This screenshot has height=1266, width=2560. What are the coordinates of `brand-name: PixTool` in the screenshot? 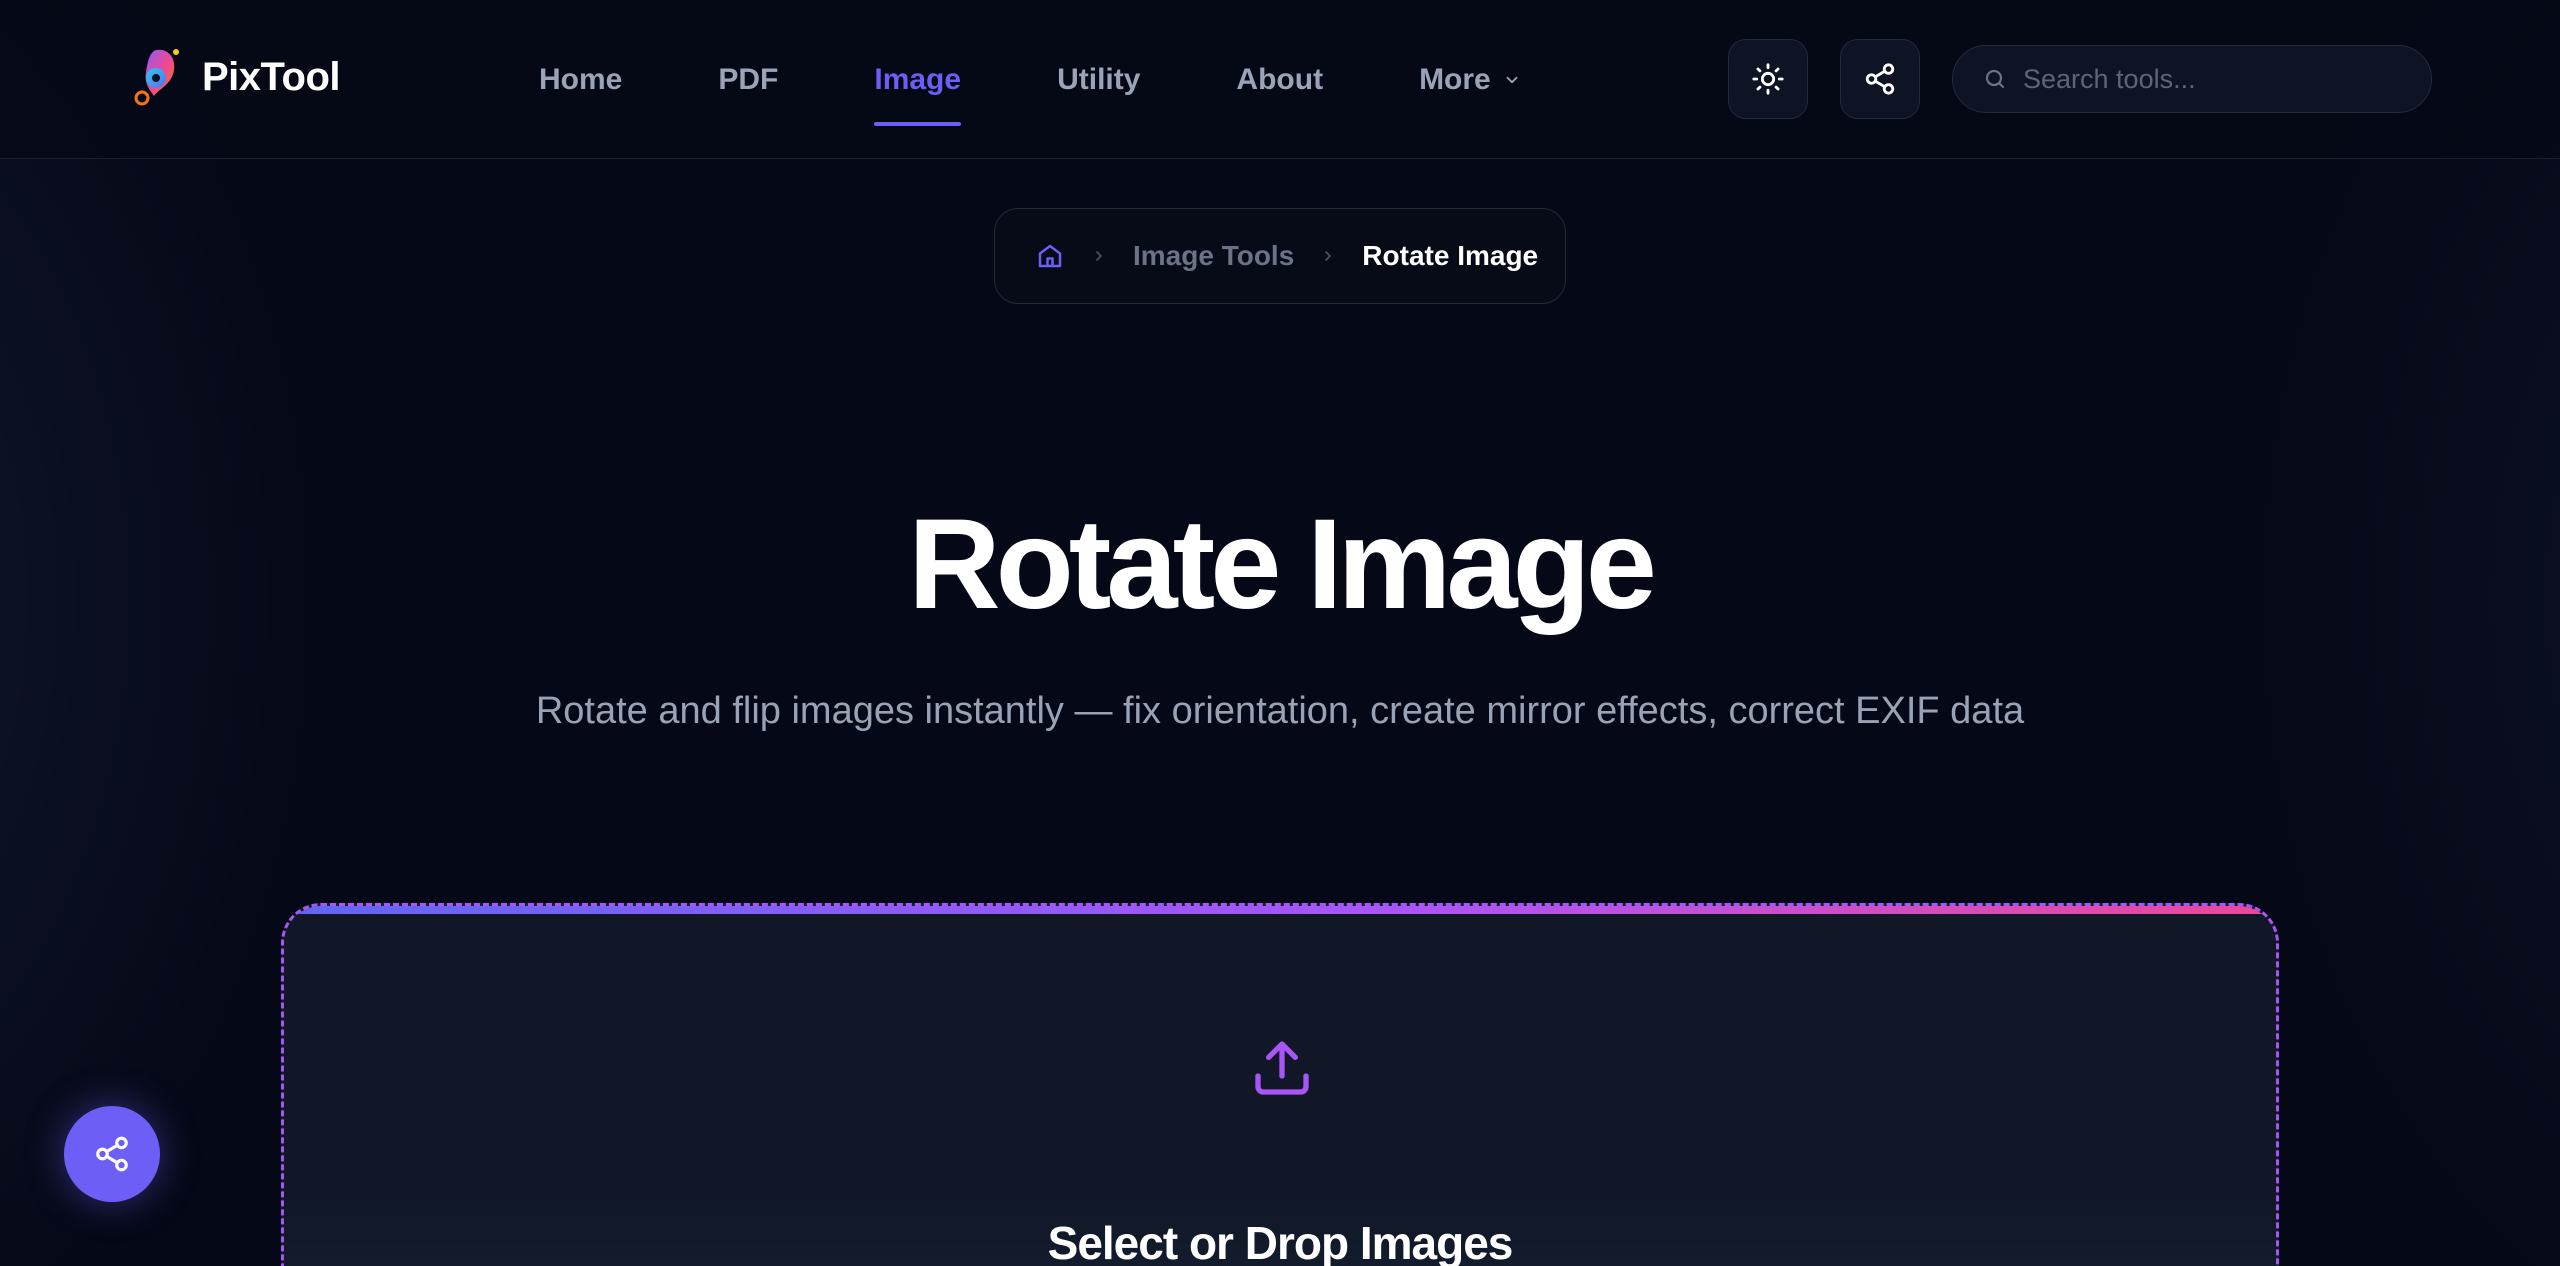 It's located at (271, 76).